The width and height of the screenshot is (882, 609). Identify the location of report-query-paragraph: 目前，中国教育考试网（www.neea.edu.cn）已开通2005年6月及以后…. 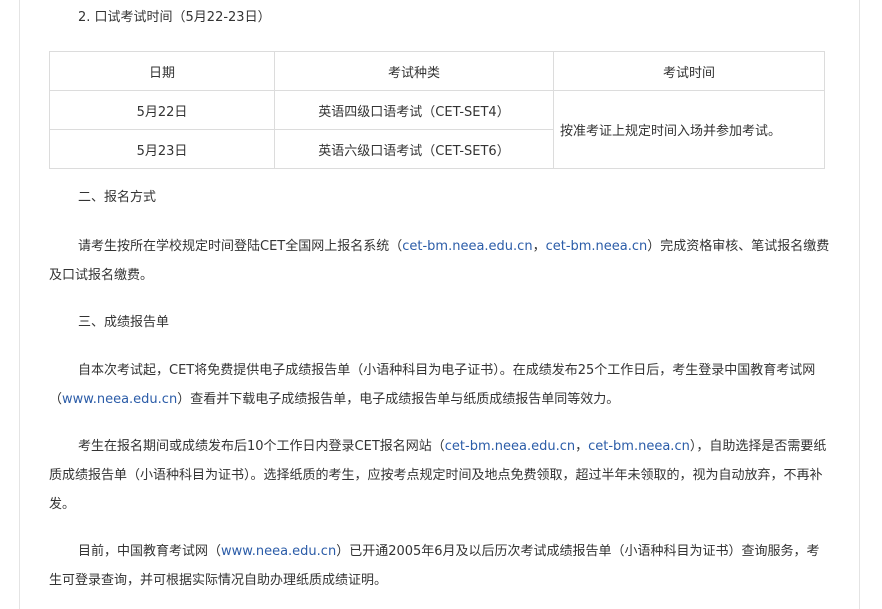
(440, 566).